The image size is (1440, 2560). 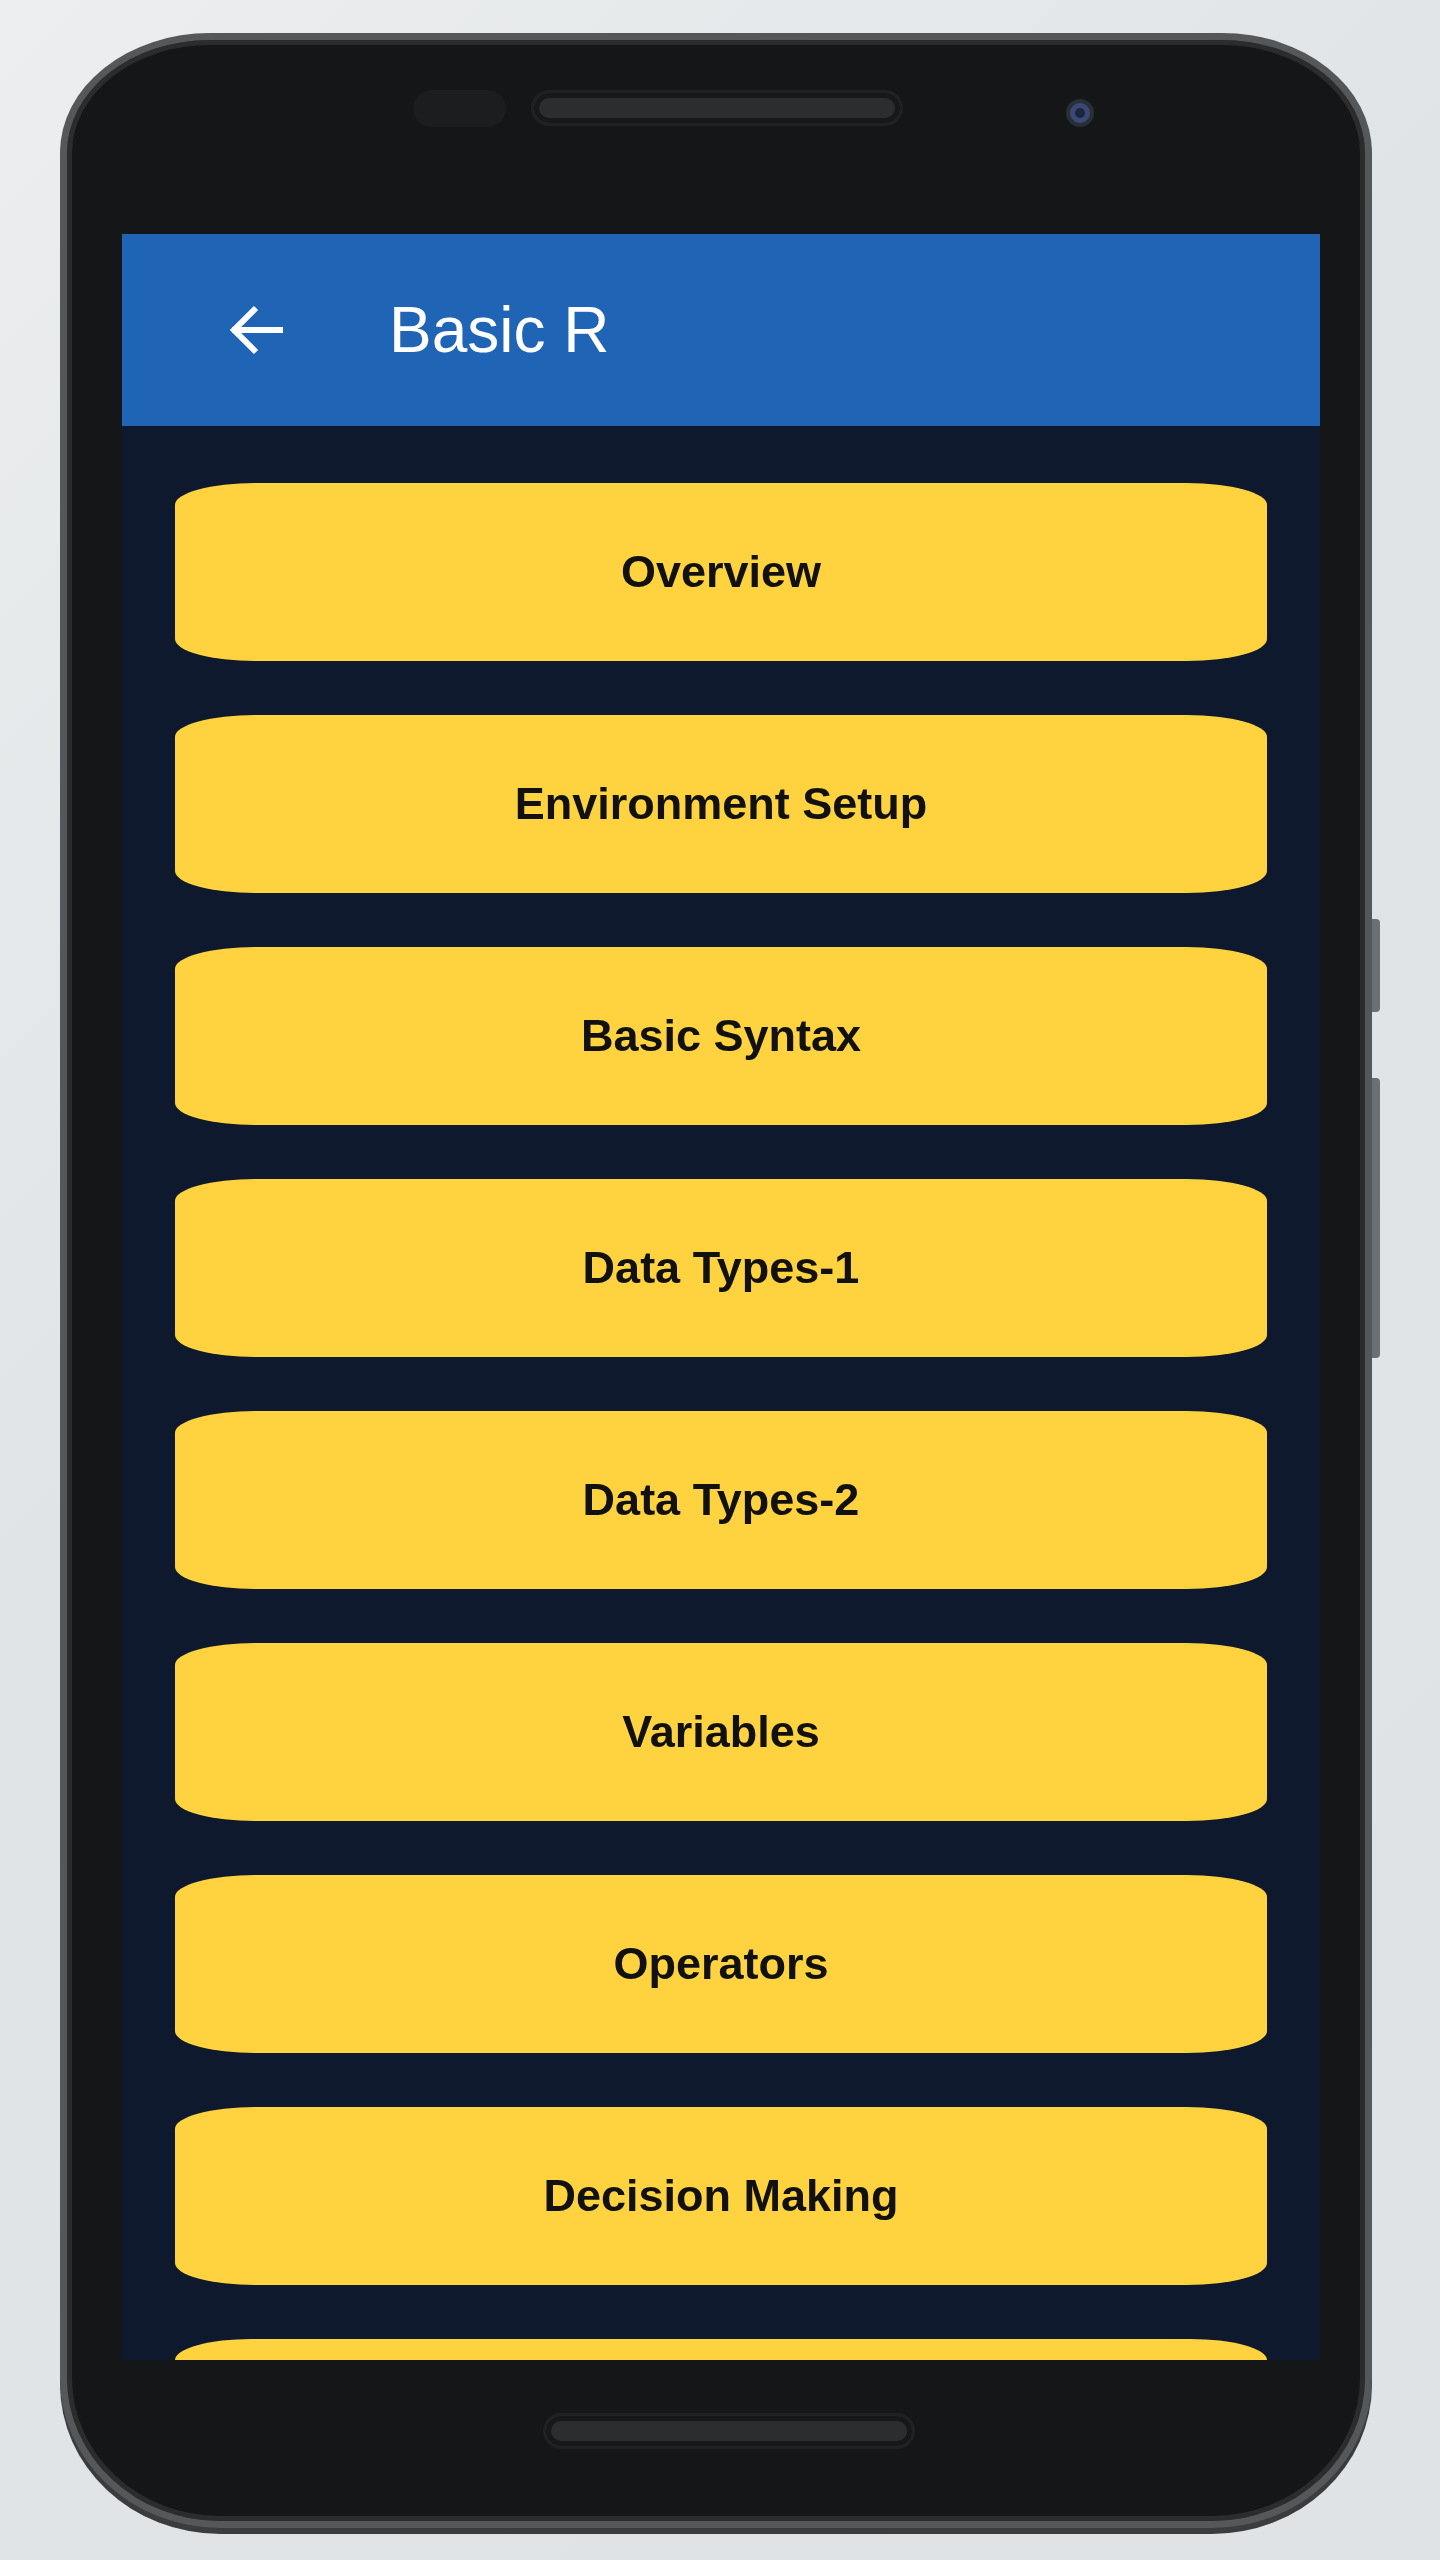 I want to click on topic-button: Data Types-2, so click(x=721, y=1500).